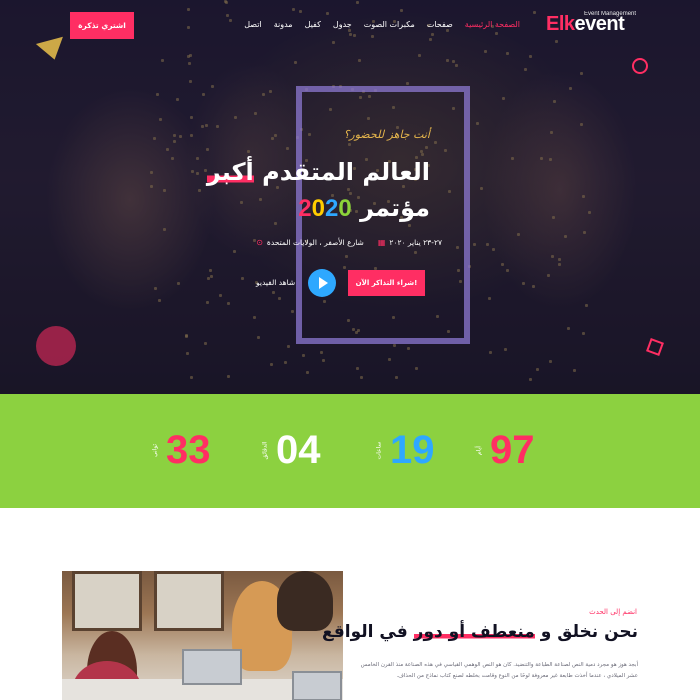 The image size is (700, 700). What do you see at coordinates (474, 632) in the screenshot?
I see `section-title-highlight: منعطف أو دور` at bounding box center [474, 632].